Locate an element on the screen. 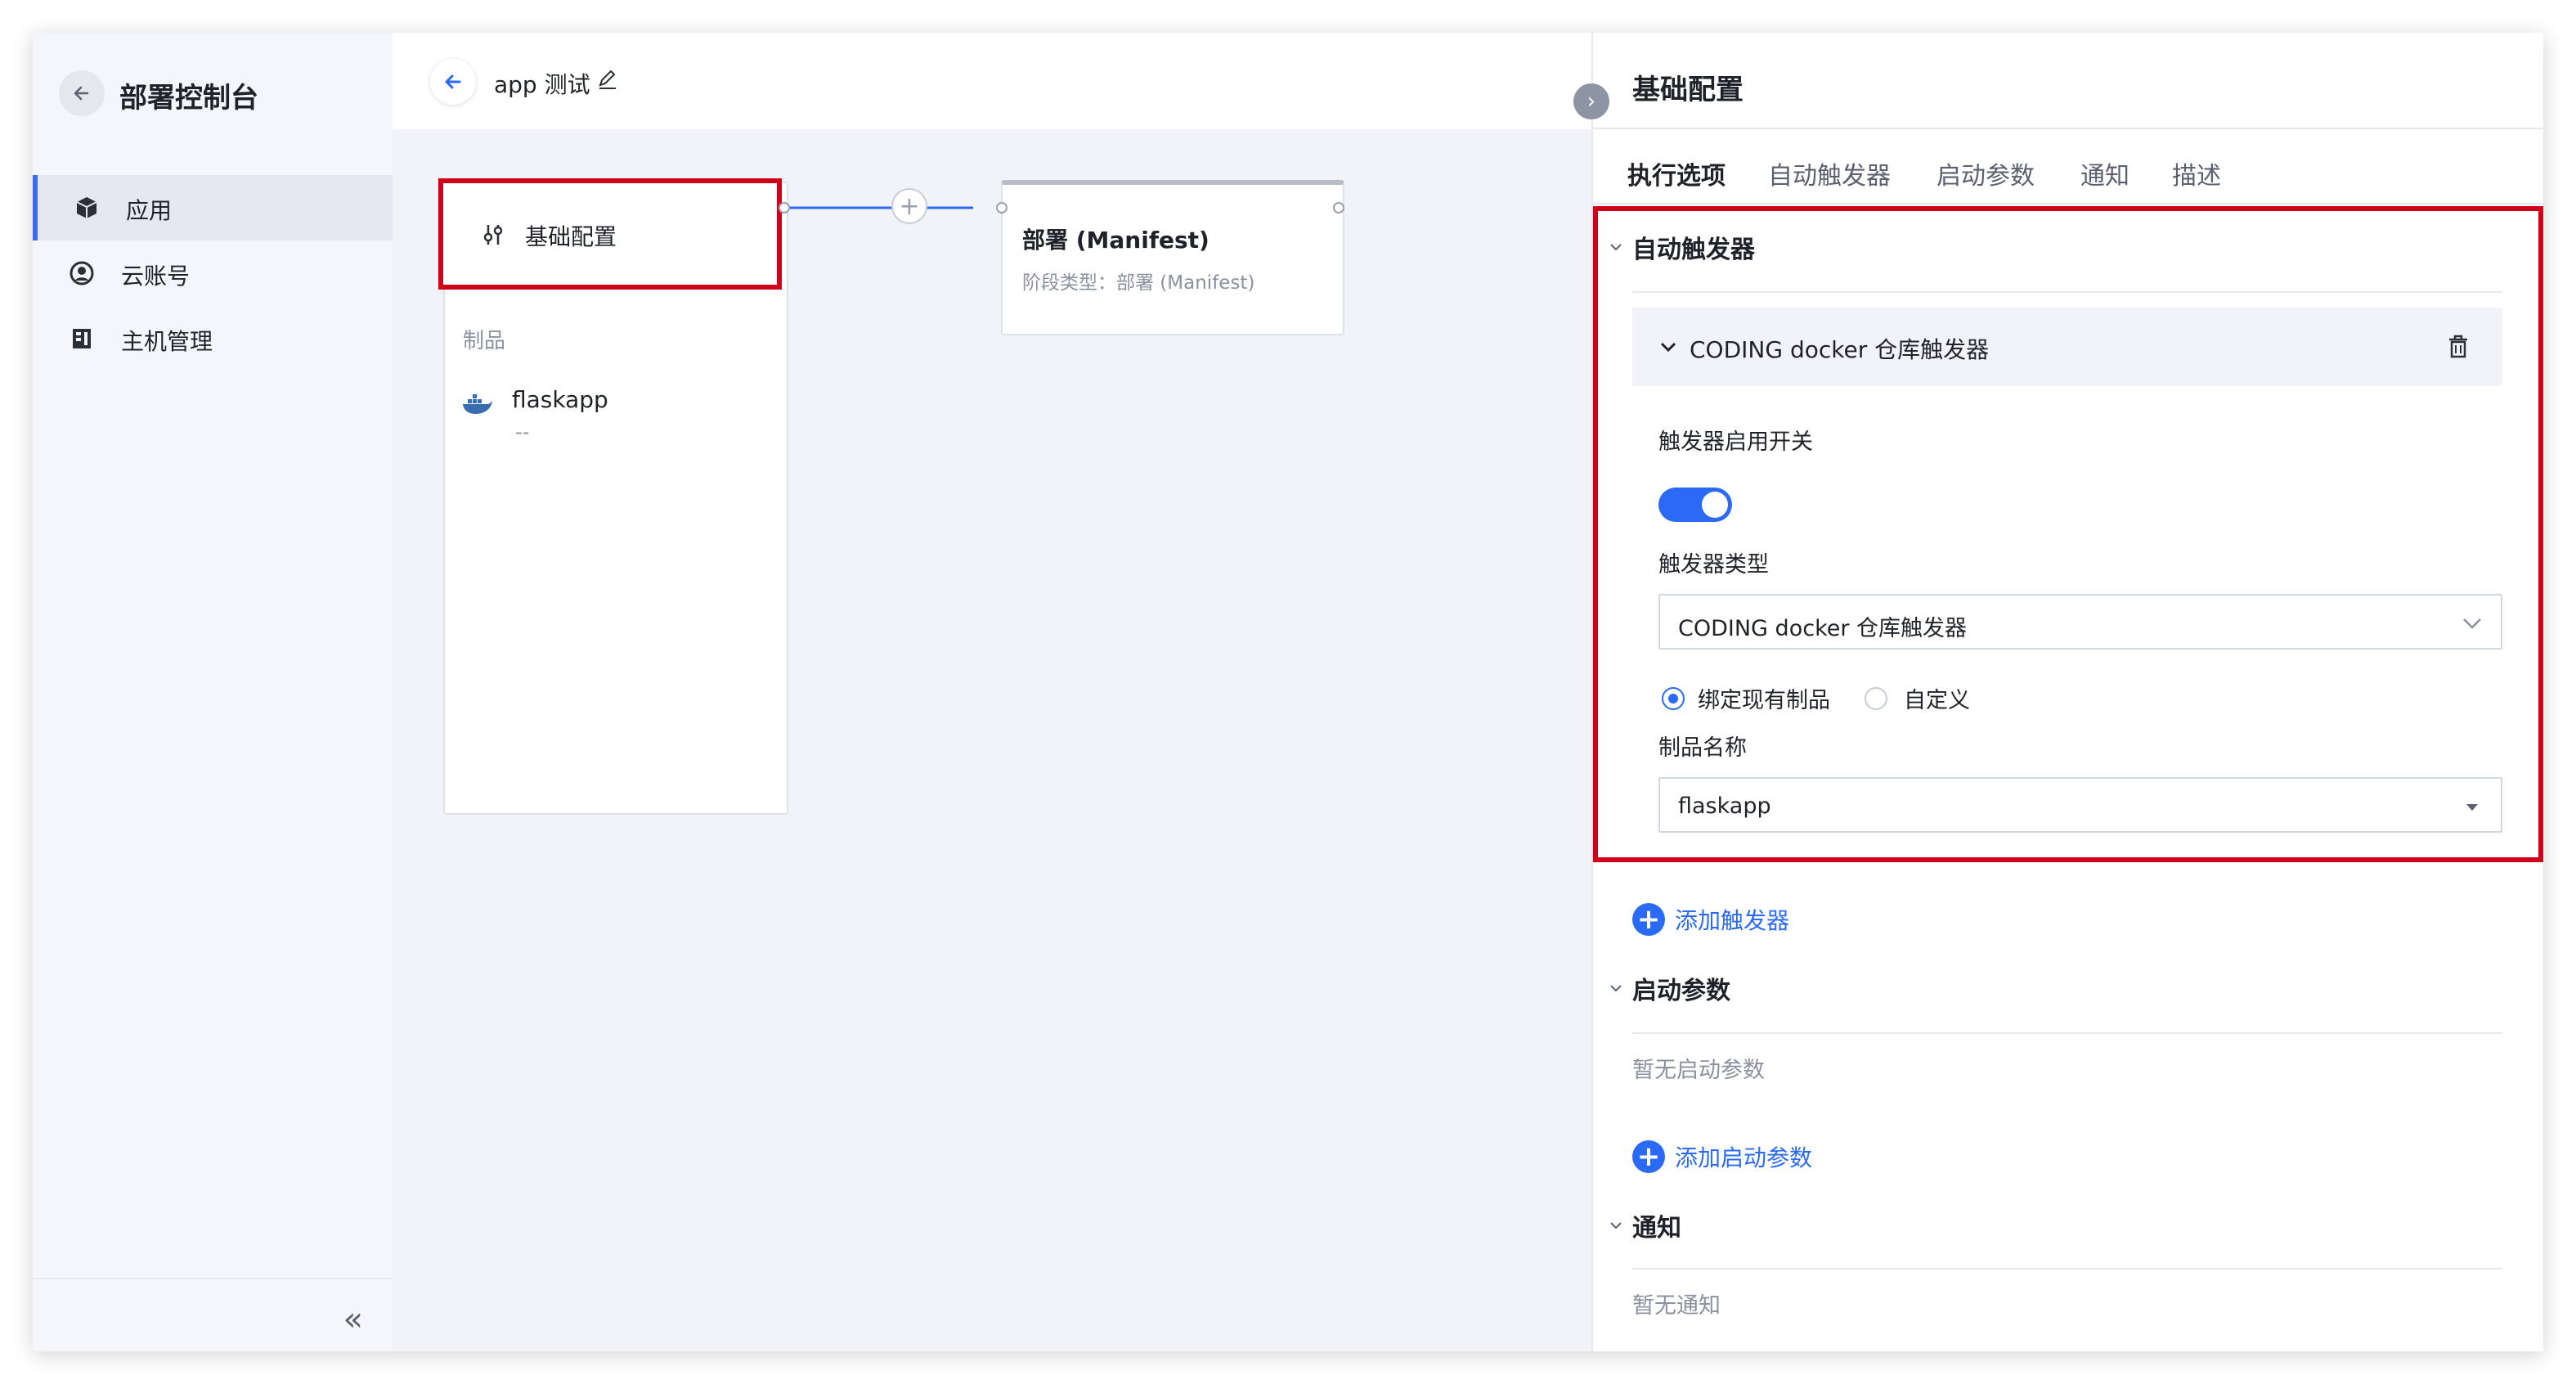  stage-basic-config: 基础配置 is located at coordinates (610, 234).